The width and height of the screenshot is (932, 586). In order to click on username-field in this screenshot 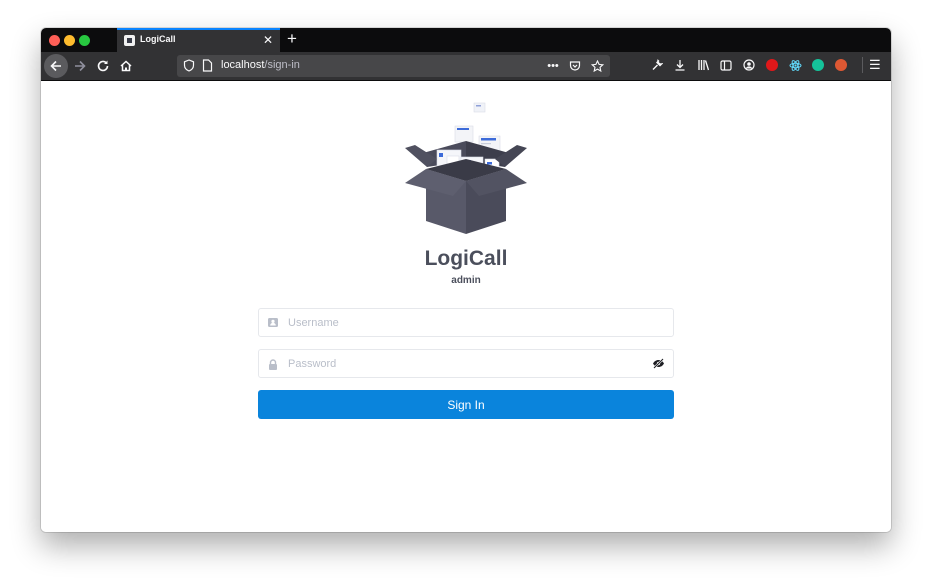, I will do `click(466, 322)`.